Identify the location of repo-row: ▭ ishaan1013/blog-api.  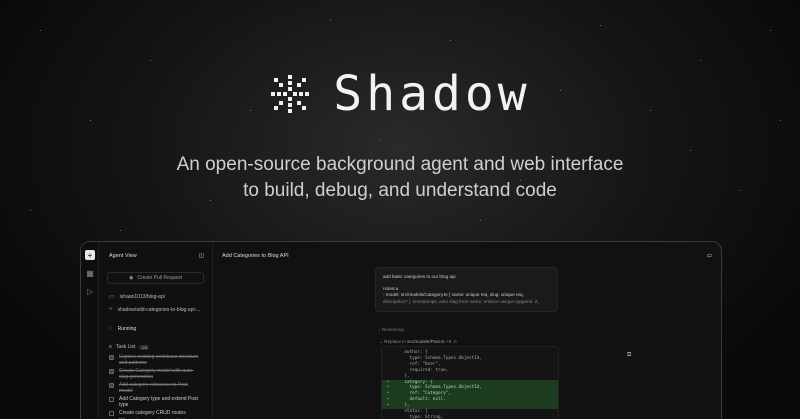
(155, 296).